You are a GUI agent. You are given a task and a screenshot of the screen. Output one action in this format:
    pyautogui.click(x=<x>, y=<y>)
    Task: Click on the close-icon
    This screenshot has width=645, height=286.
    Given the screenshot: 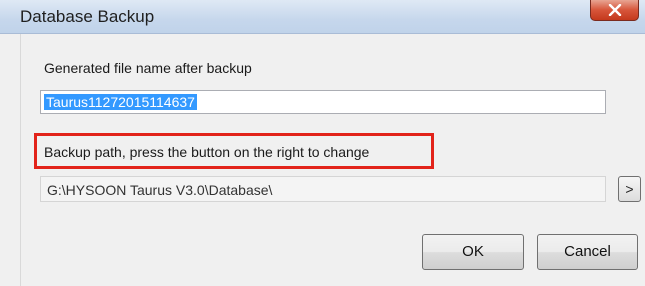 What is the action you would take?
    pyautogui.click(x=614, y=10)
    